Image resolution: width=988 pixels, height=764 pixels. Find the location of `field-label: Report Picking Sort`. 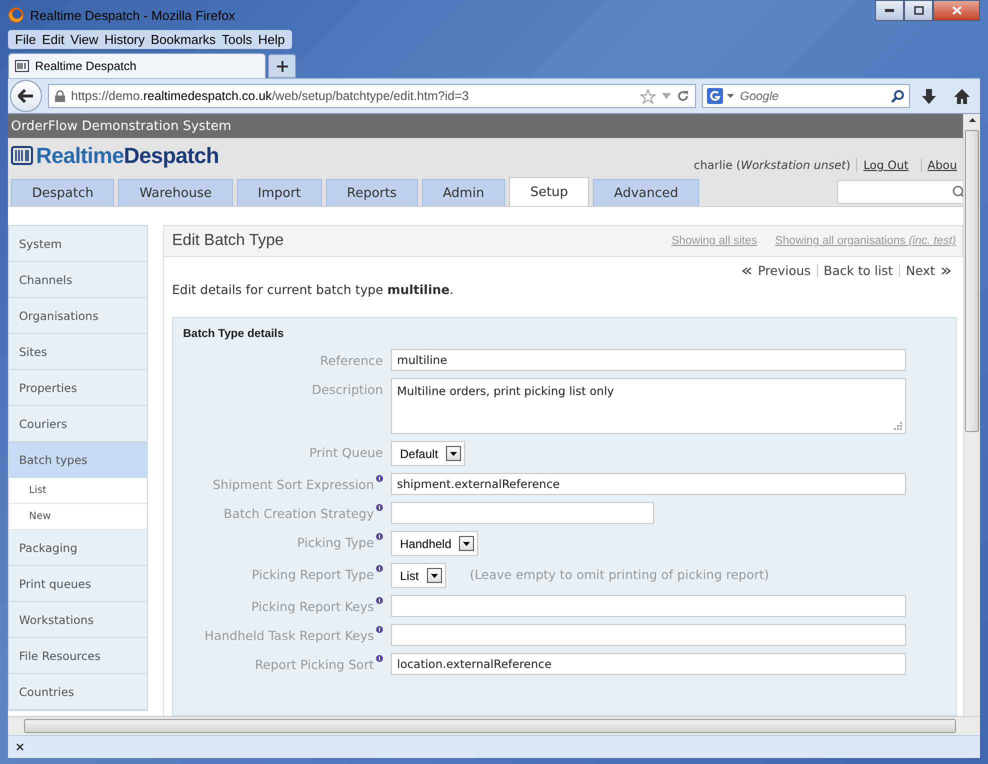

field-label: Report Picking Sort is located at coordinates (314, 664).